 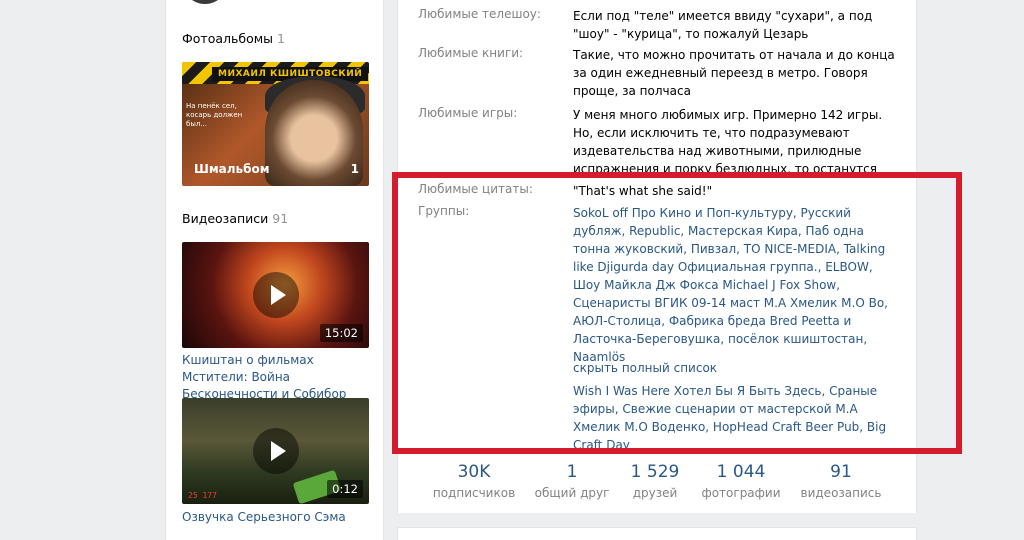 What do you see at coordinates (657, 533) in the screenshot?
I see `next-panel` at bounding box center [657, 533].